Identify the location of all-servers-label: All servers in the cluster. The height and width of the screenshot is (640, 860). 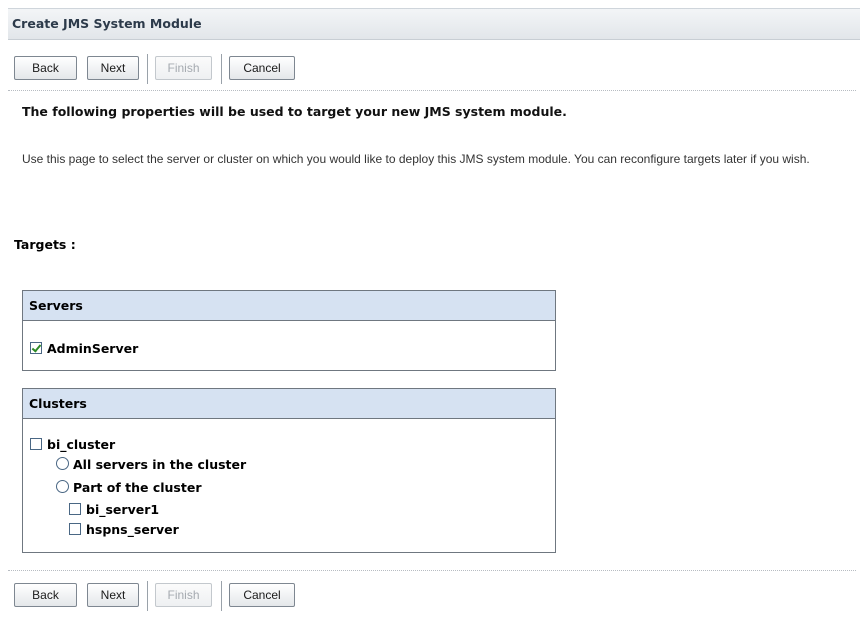
(160, 464).